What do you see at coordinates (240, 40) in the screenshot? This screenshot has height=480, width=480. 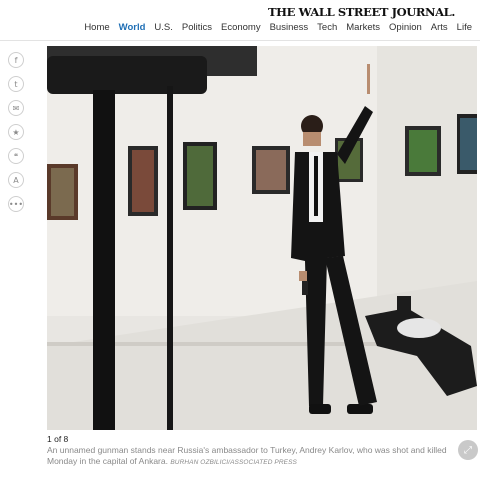 I see `nav-divider` at bounding box center [240, 40].